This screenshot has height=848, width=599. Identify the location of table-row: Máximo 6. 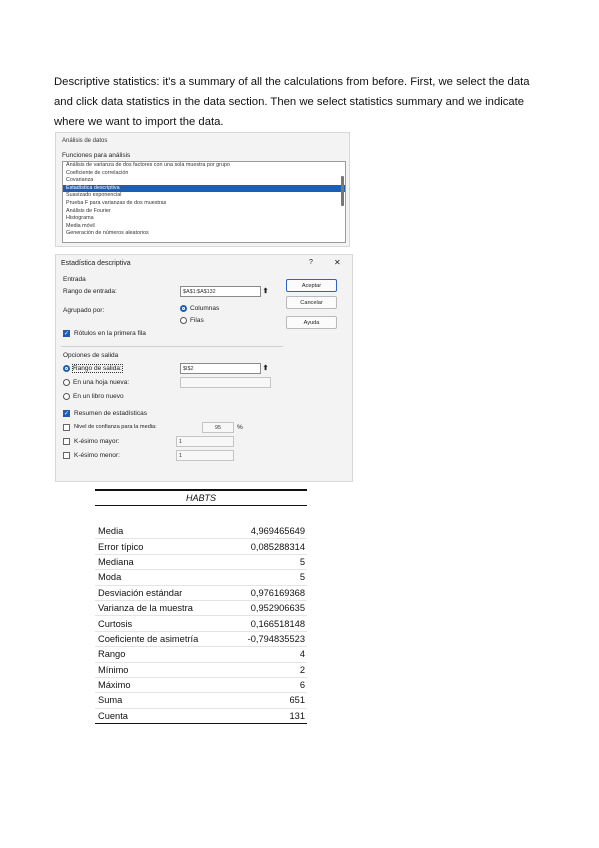
(201, 685).